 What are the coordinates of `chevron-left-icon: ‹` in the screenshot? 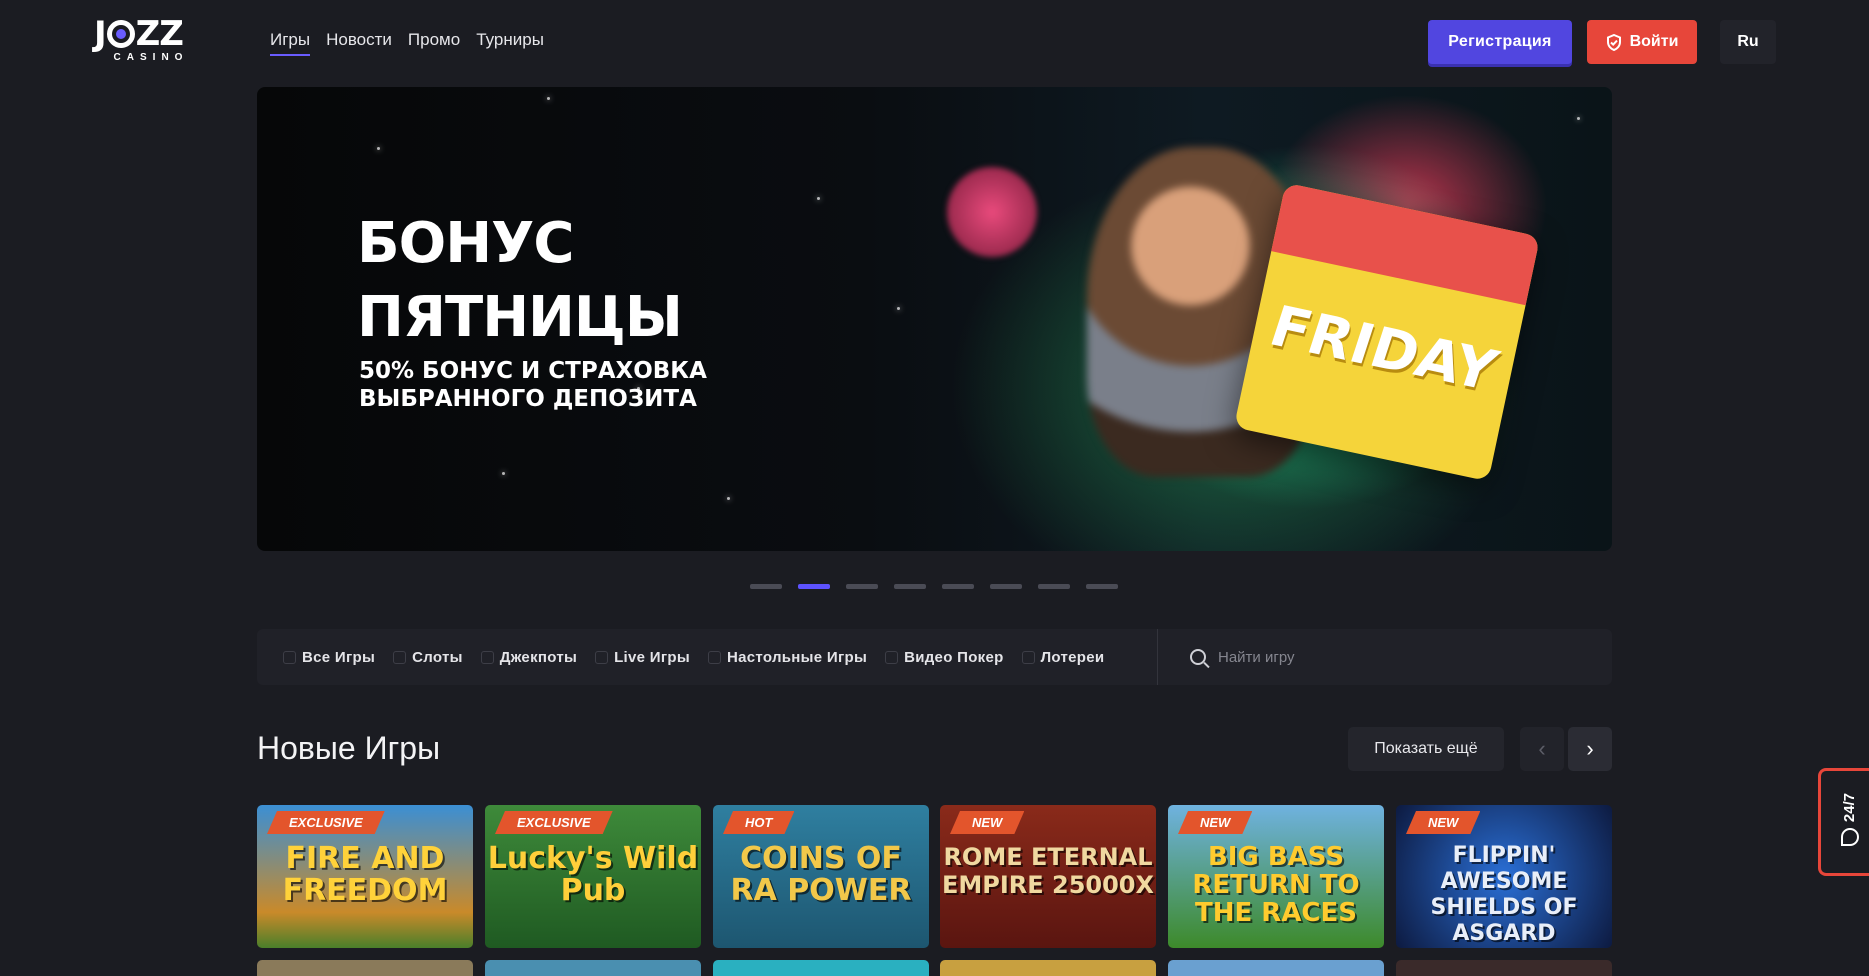 It's located at (1542, 748).